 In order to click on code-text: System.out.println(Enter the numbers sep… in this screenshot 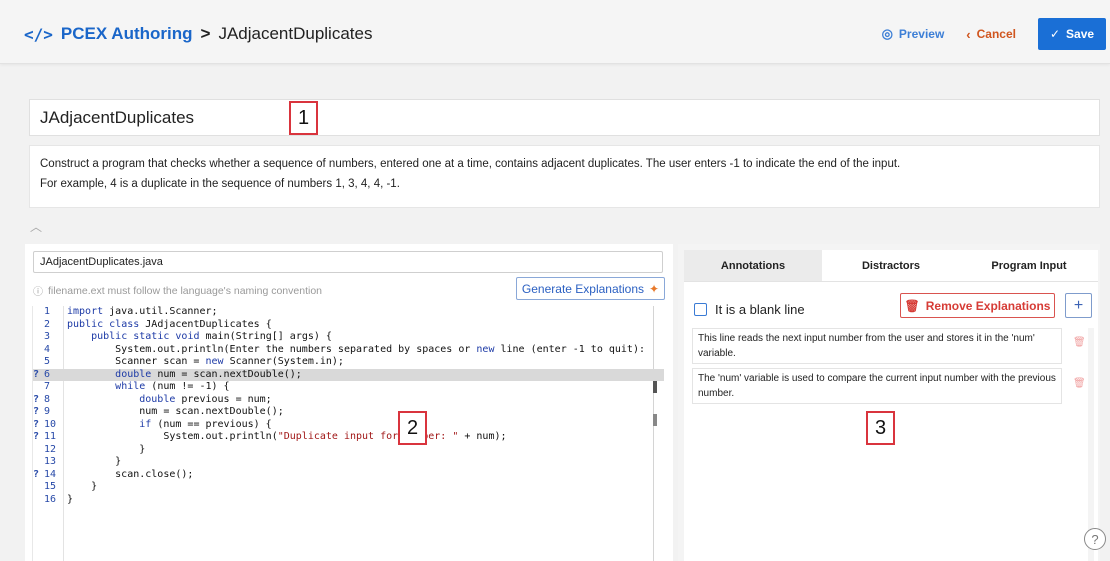, I will do `click(356, 349)`.